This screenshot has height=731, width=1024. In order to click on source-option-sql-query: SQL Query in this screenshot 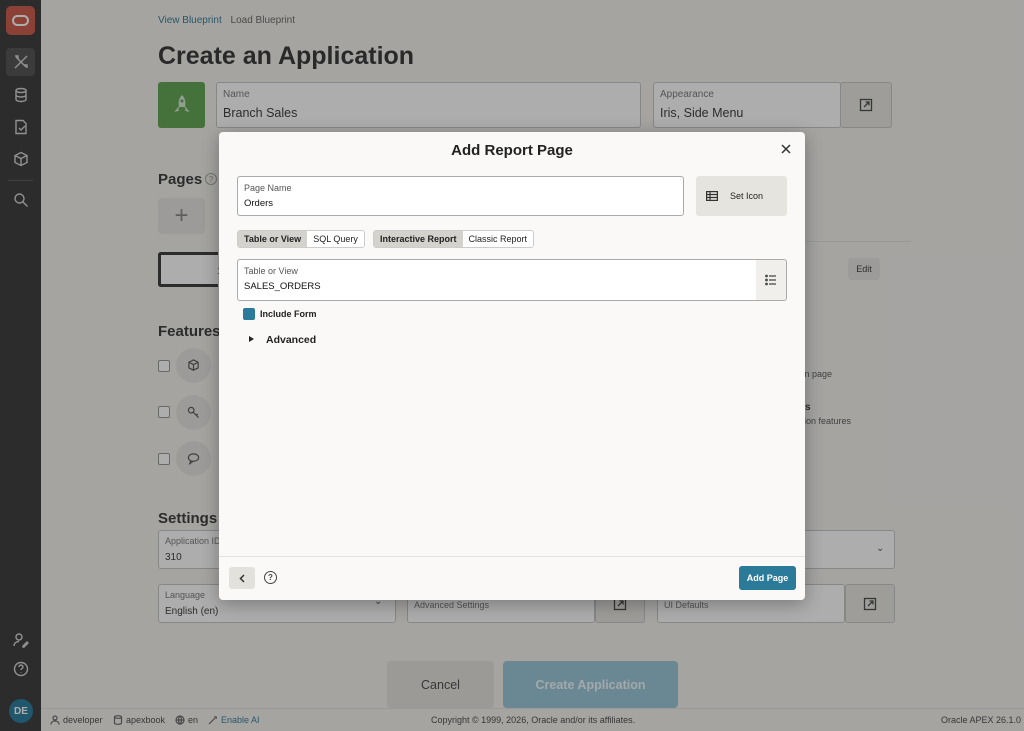, I will do `click(335, 239)`.